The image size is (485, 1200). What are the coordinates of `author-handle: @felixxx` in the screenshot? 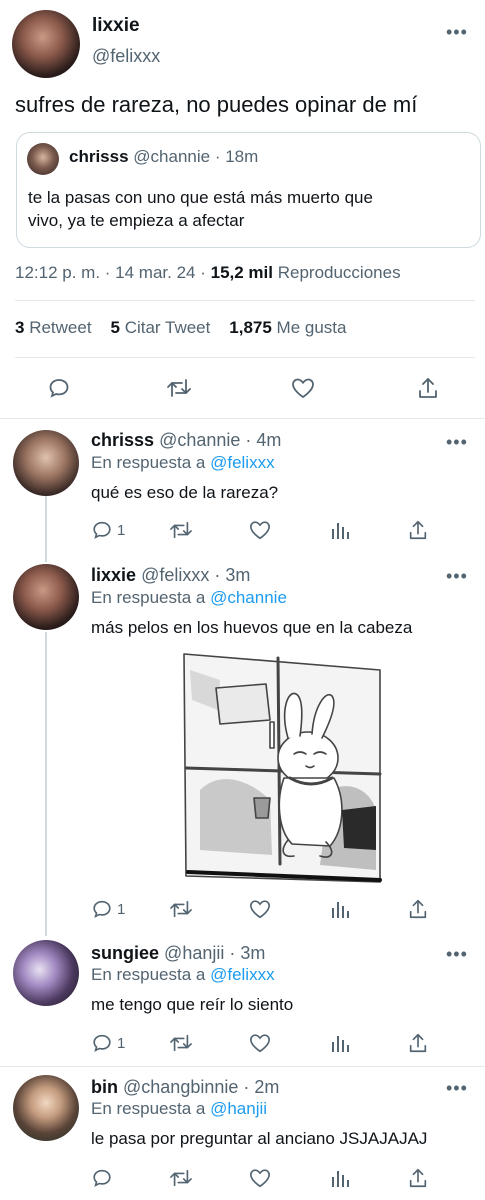 It's located at (126, 56).